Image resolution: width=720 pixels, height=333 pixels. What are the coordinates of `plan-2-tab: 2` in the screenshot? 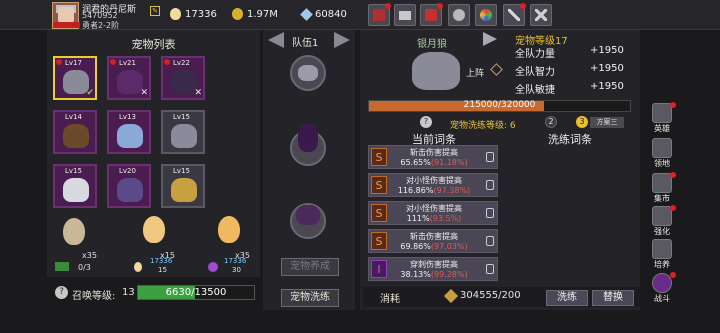 It's located at (551, 122).